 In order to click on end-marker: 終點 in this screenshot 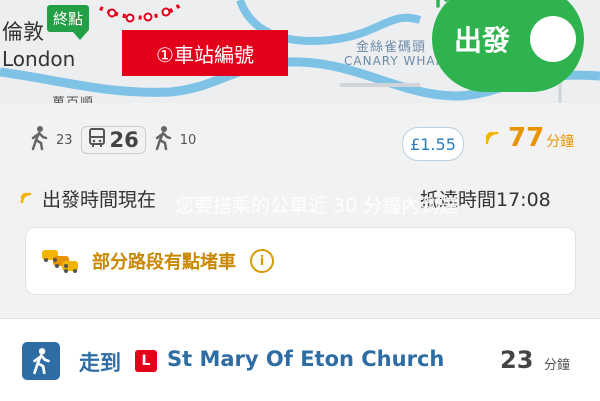, I will do `click(68, 22)`.